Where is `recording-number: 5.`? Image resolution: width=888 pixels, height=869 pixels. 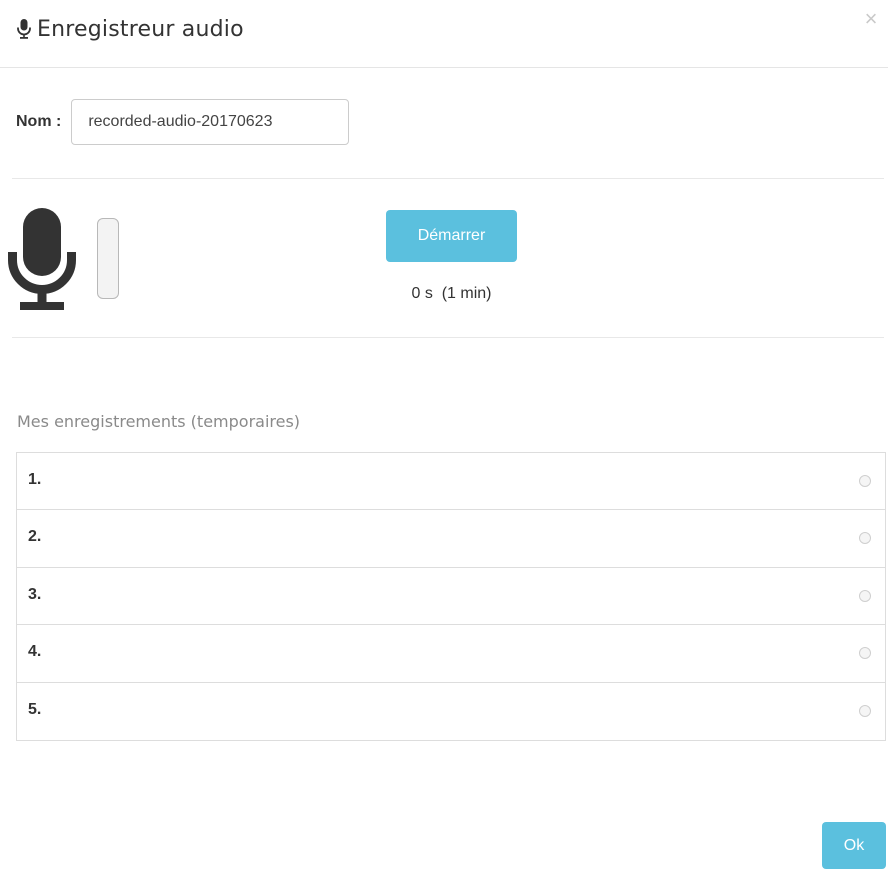
recording-number: 5. is located at coordinates (35, 709).